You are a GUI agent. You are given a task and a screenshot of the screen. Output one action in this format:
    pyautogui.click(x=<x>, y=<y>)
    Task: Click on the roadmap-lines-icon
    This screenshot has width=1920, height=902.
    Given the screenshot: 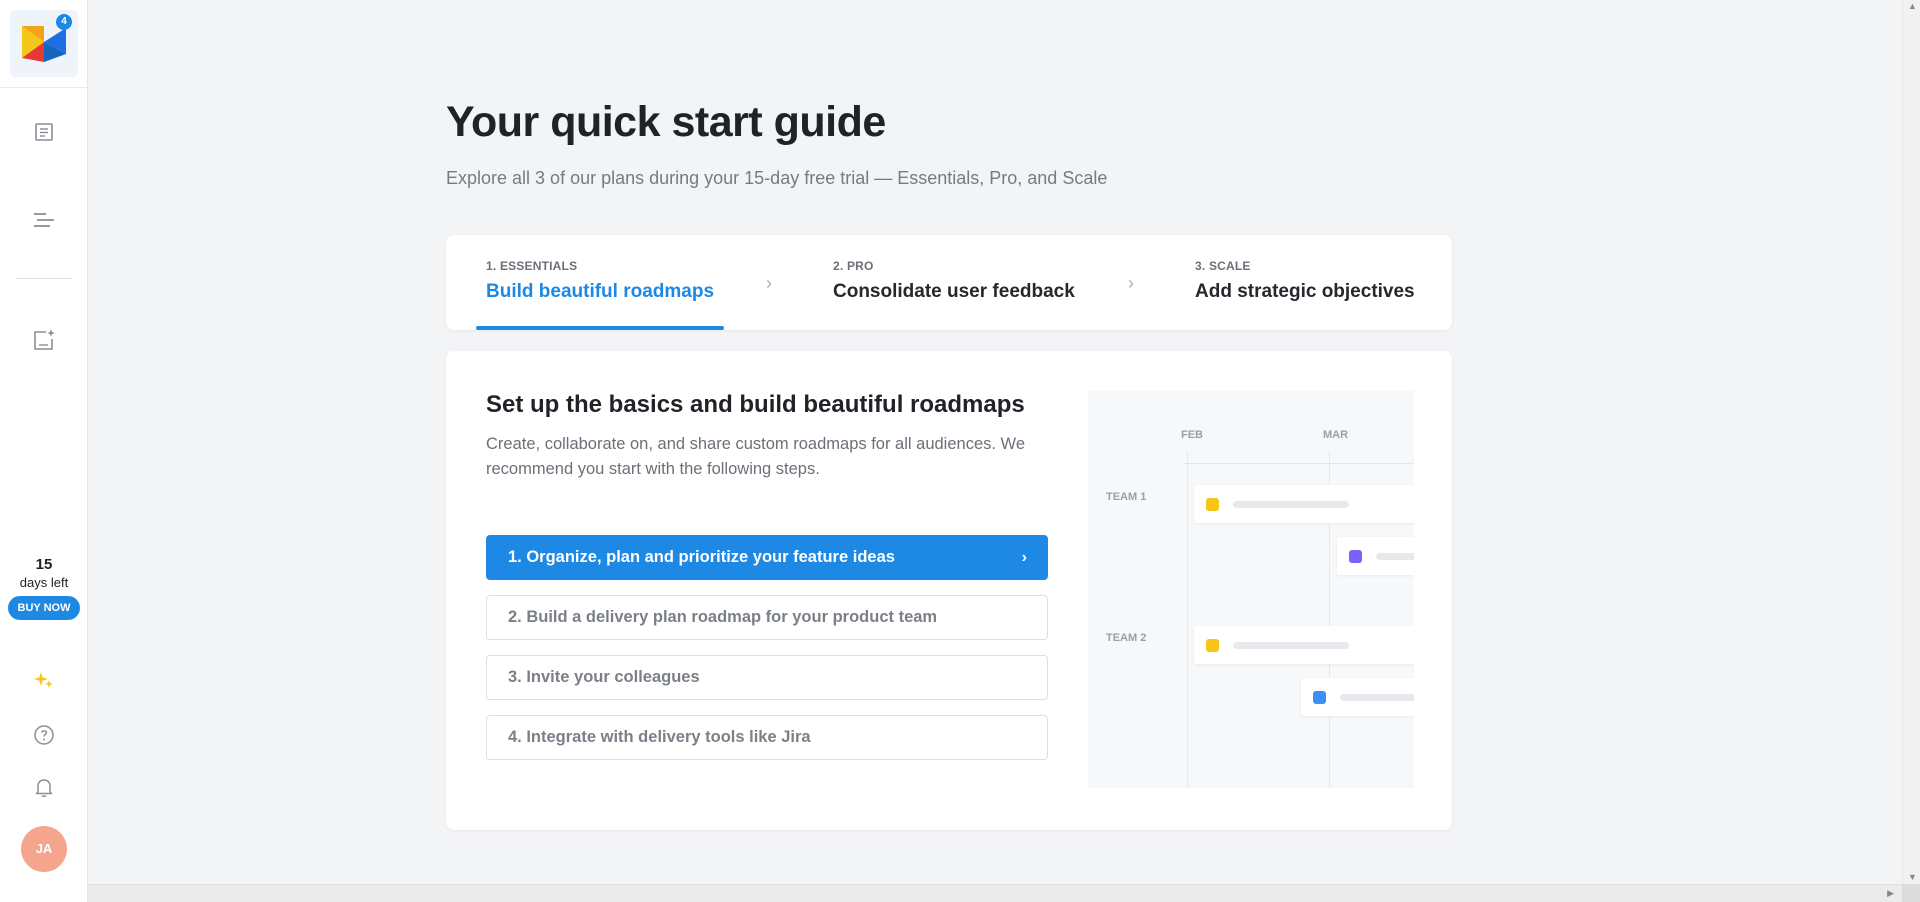 What is the action you would take?
    pyautogui.click(x=44, y=220)
    